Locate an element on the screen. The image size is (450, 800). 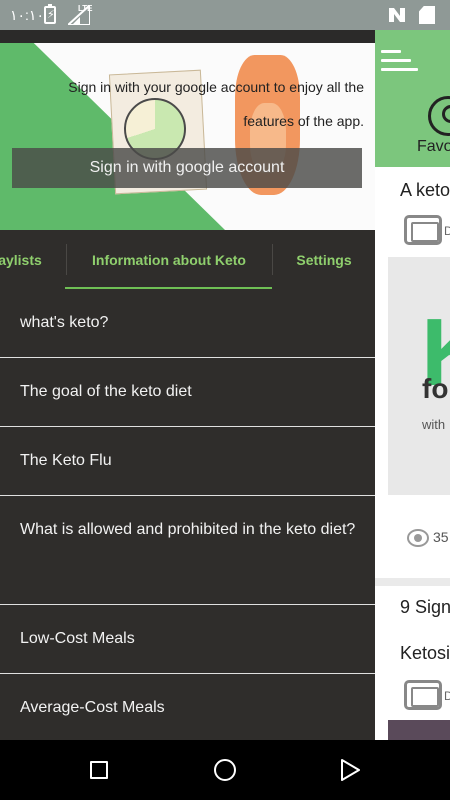
back-triangle-icon is located at coordinates (350, 770).